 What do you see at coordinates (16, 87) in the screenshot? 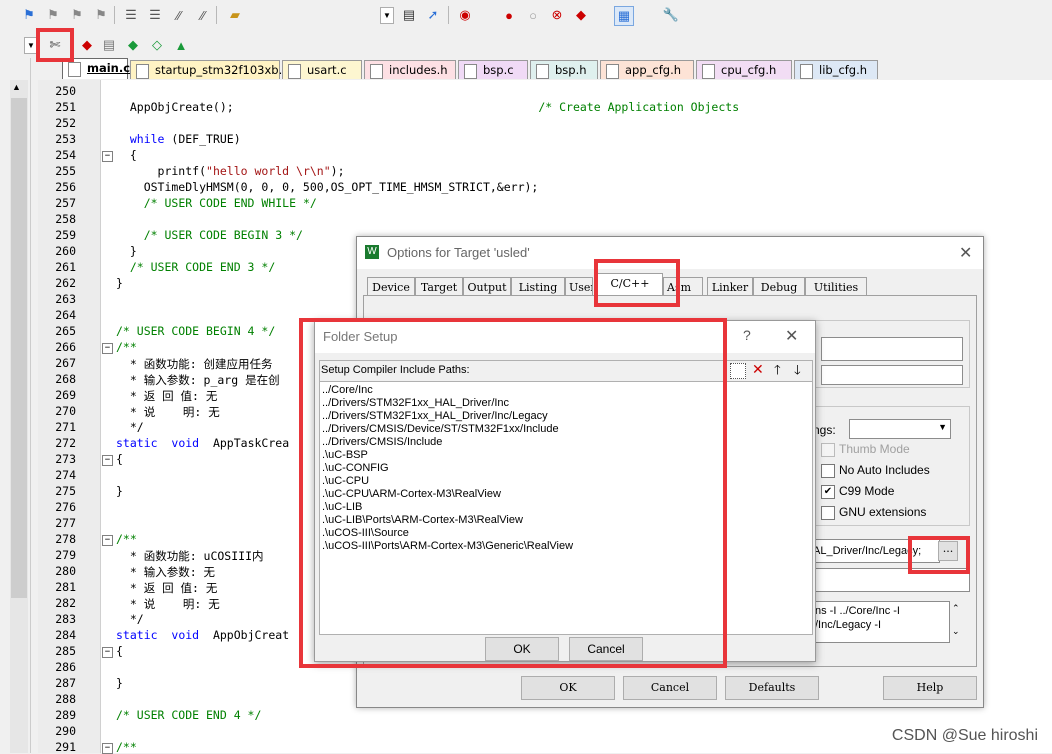
I see `scroll-up-icon: ▲` at bounding box center [16, 87].